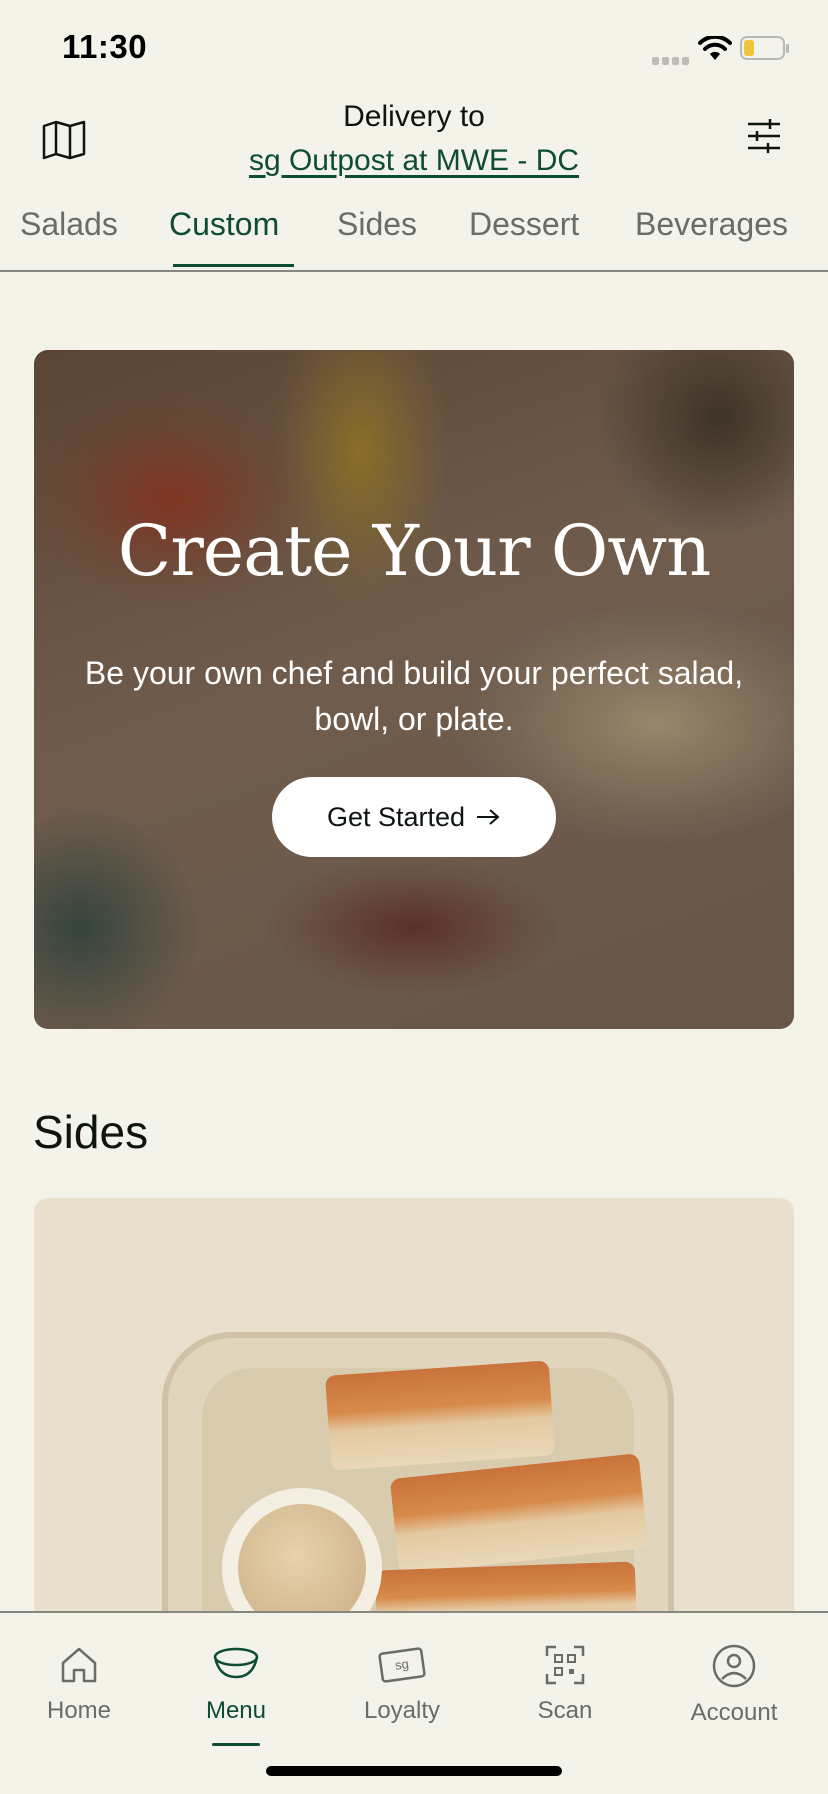  What do you see at coordinates (488, 817) in the screenshot?
I see `arrow-right-icon` at bounding box center [488, 817].